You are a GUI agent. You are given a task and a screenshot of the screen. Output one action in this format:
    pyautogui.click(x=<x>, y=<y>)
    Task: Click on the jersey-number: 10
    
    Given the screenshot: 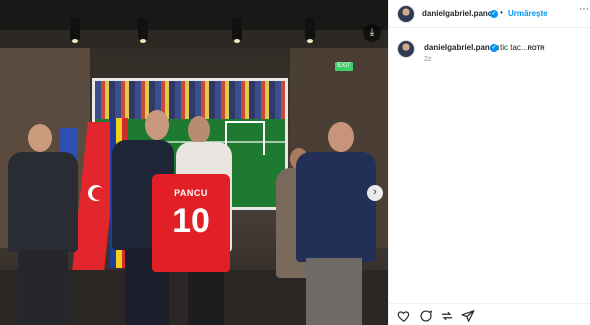 What is the action you would take?
    pyautogui.click(x=191, y=221)
    